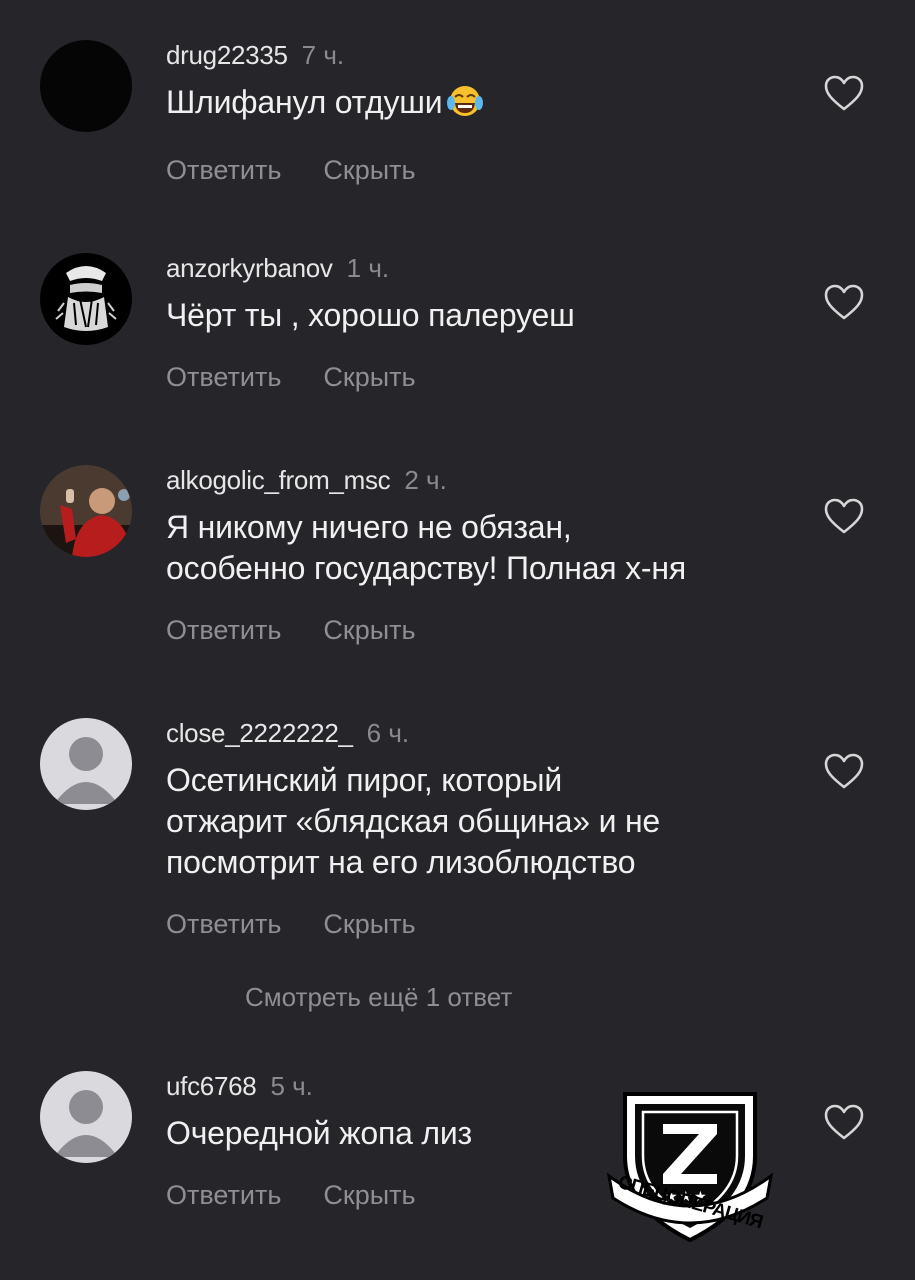 The width and height of the screenshot is (915, 1280). I want to click on username: drug22335, so click(227, 55).